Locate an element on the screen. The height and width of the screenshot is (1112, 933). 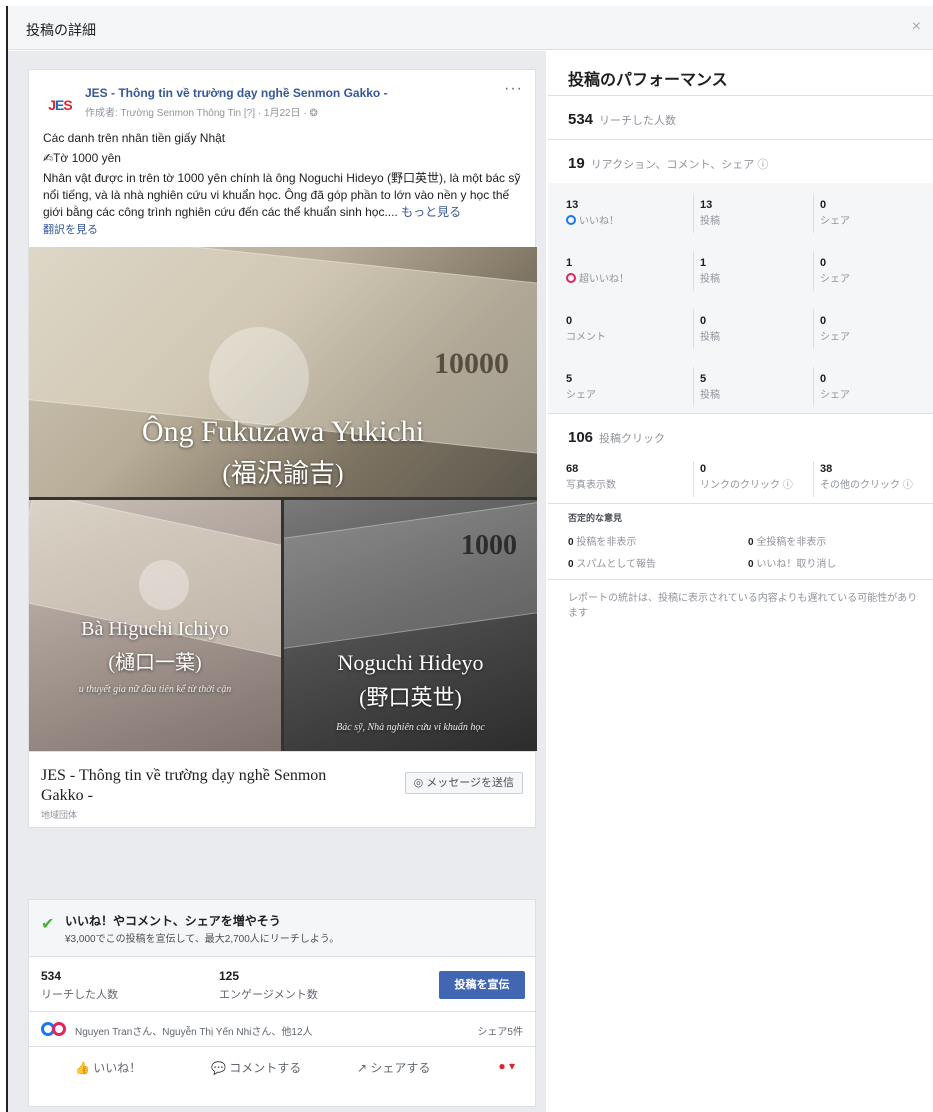
engagement-stat: 125 エンゲージメント数 is located at coordinates (268, 985).